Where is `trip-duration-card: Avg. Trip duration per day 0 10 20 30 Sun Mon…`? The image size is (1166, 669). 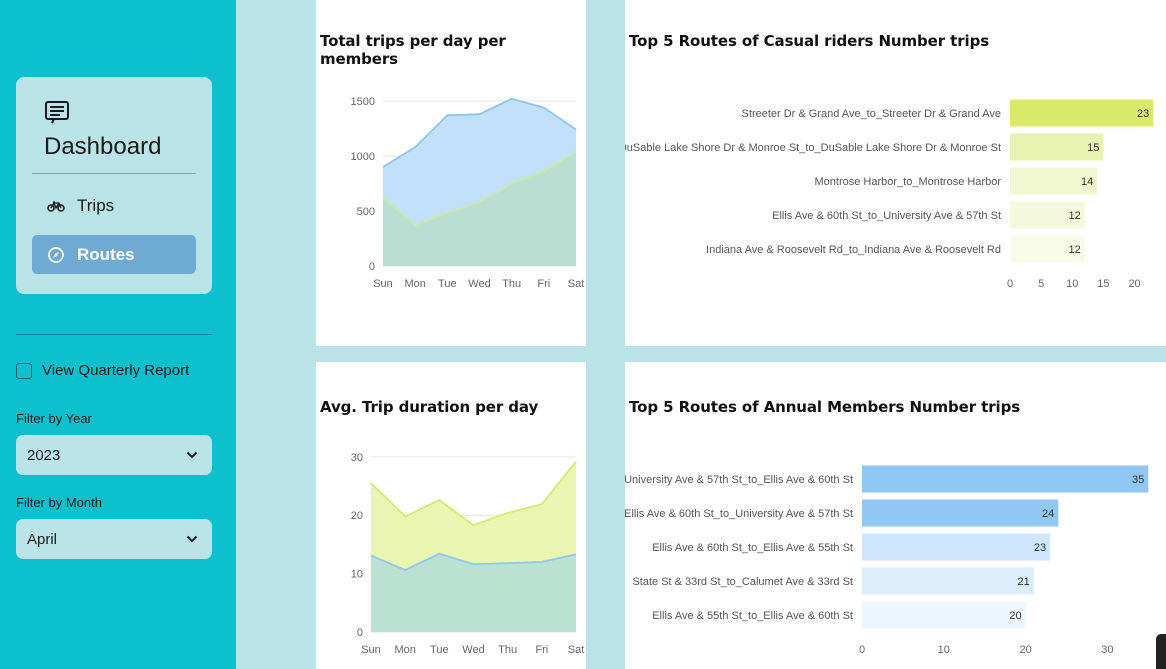
trip-duration-card: Avg. Trip duration per day 0 10 20 30 Sun Mon… is located at coordinates (451, 515).